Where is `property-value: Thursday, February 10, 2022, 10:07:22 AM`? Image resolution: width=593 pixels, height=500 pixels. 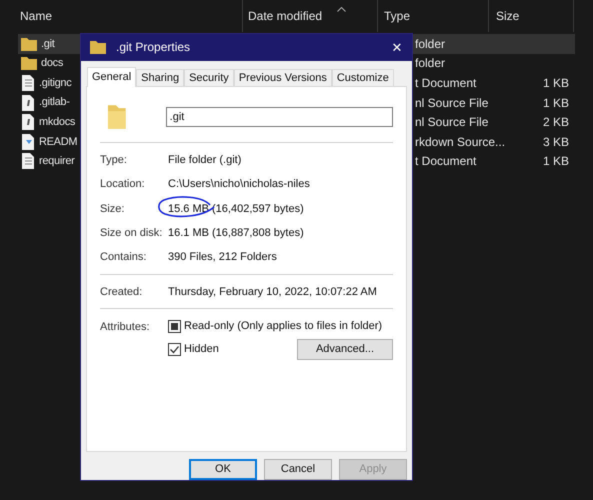 property-value: Thursday, February 10, 2022, 10:07:22 AM is located at coordinates (272, 292).